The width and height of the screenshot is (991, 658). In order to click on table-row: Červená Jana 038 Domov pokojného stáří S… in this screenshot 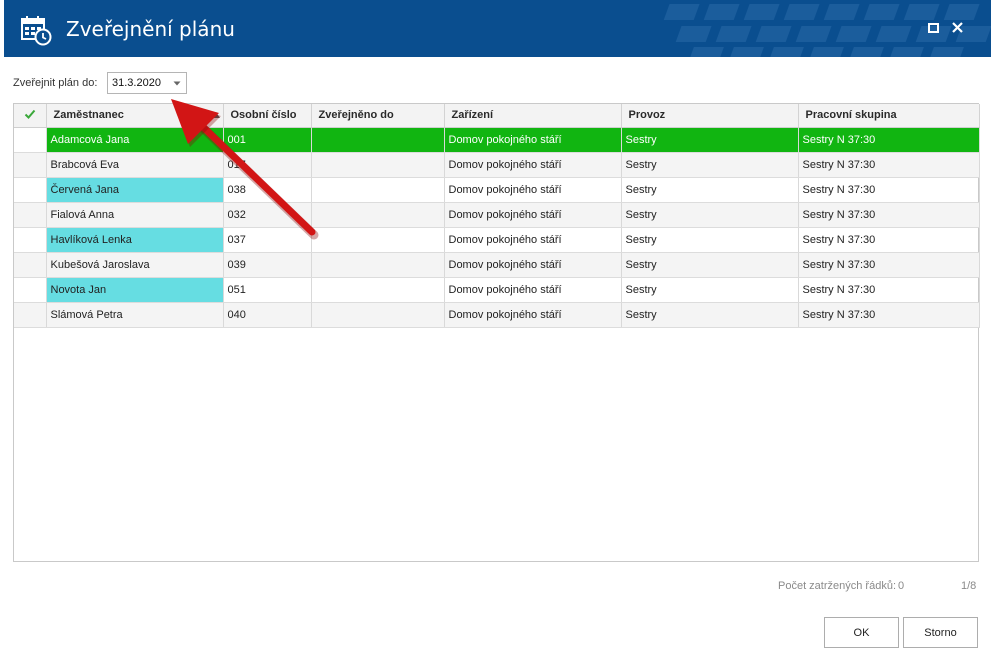, I will do `click(497, 190)`.